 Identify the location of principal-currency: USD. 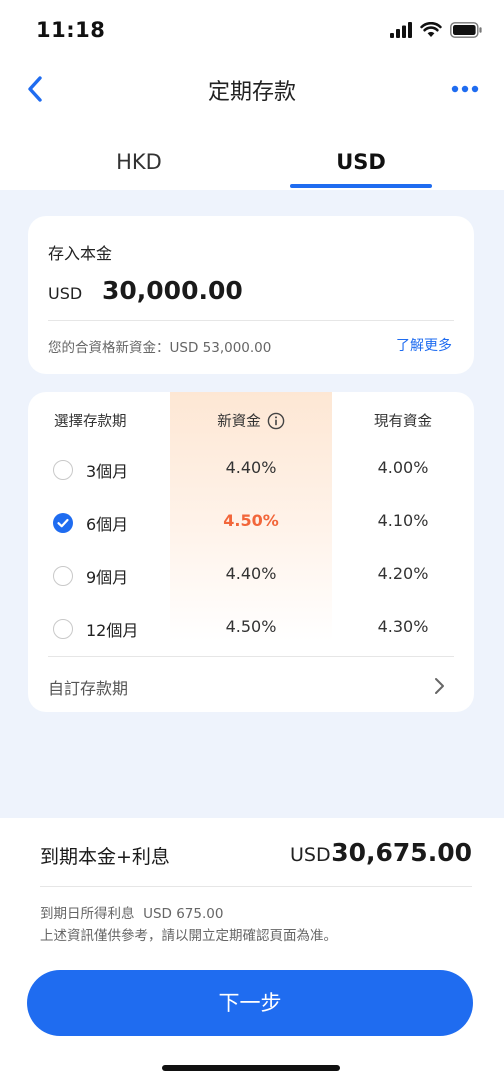
(65, 293).